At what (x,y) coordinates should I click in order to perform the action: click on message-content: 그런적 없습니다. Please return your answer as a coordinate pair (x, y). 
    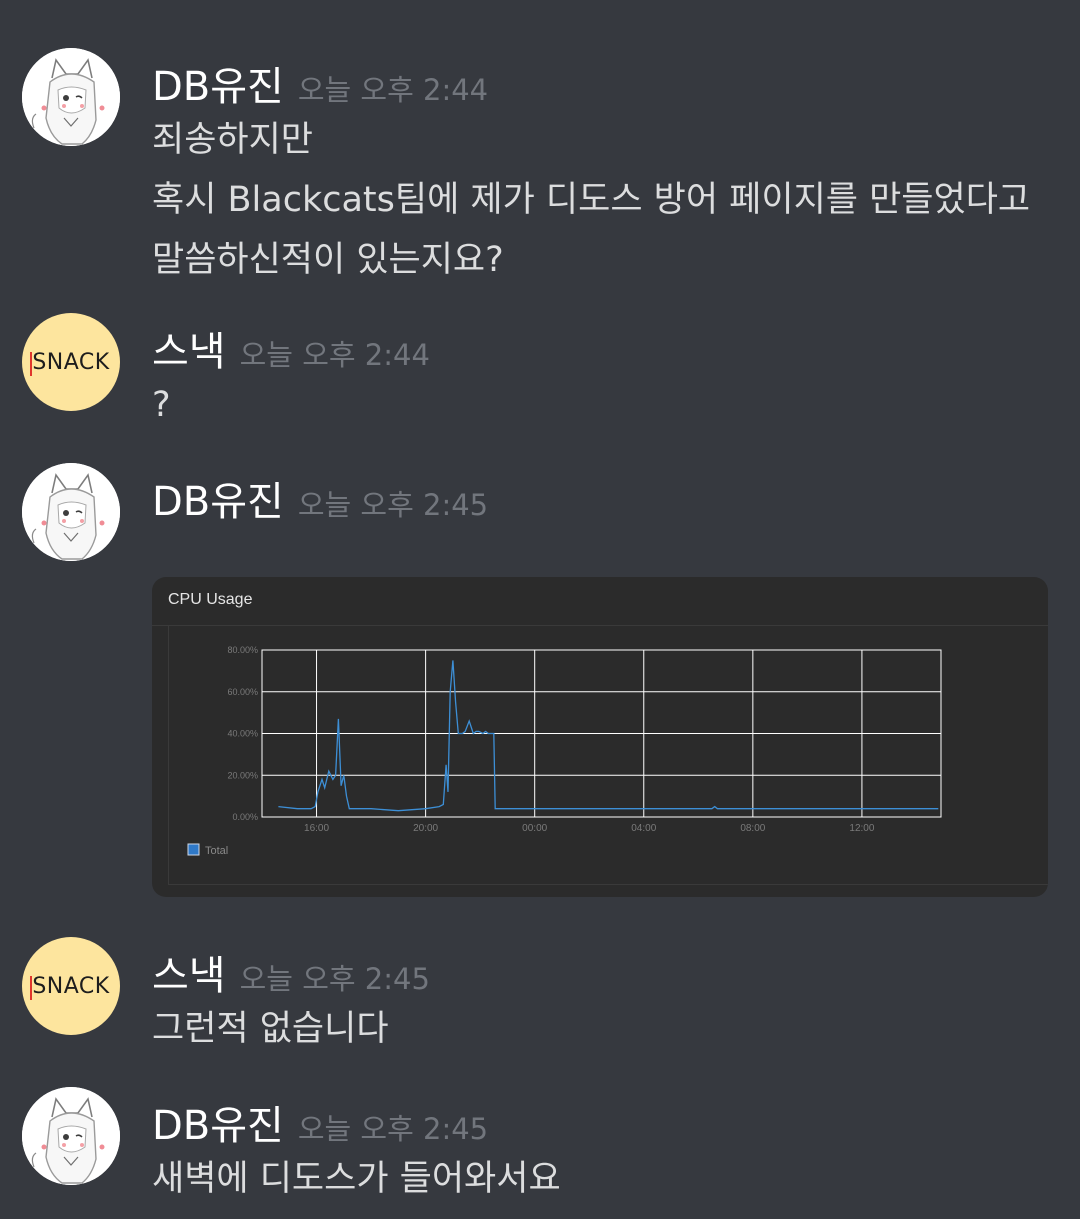
    Looking at the image, I should click on (270, 1029).